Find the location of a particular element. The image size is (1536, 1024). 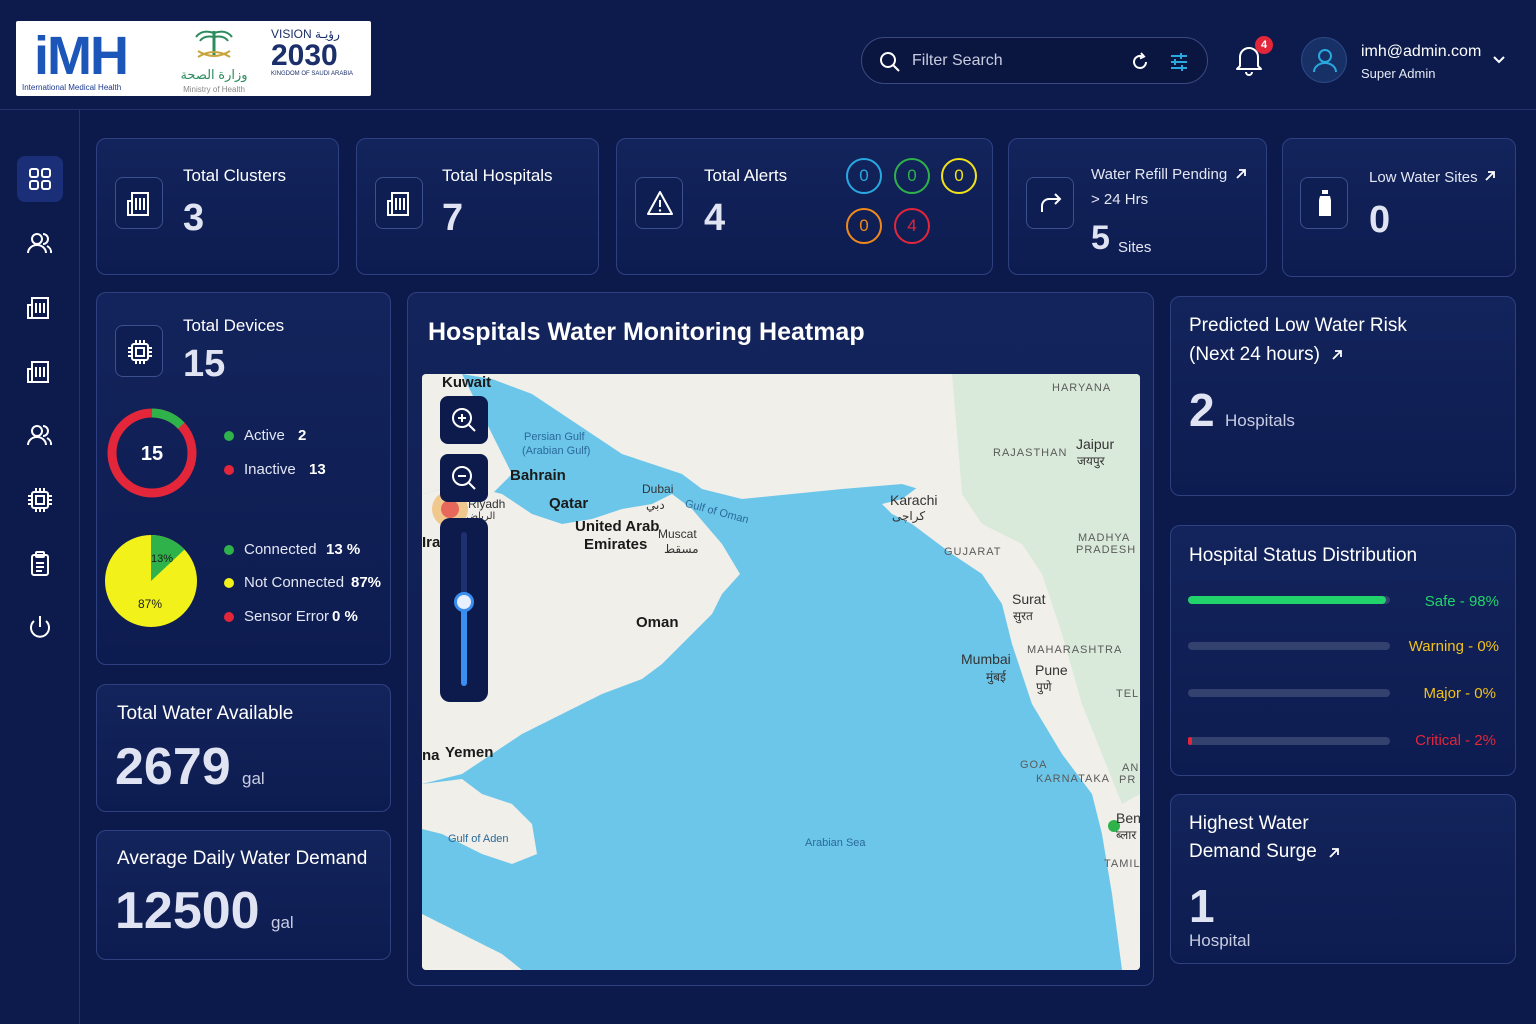

donut-center-value: 15 is located at coordinates (152, 454).